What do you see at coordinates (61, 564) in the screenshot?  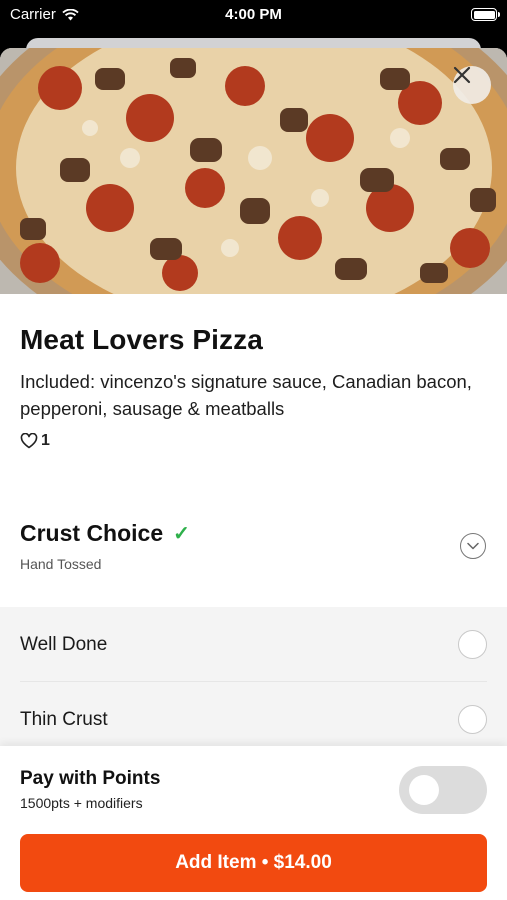 I see `crust-selected-value: Hand Tossed` at bounding box center [61, 564].